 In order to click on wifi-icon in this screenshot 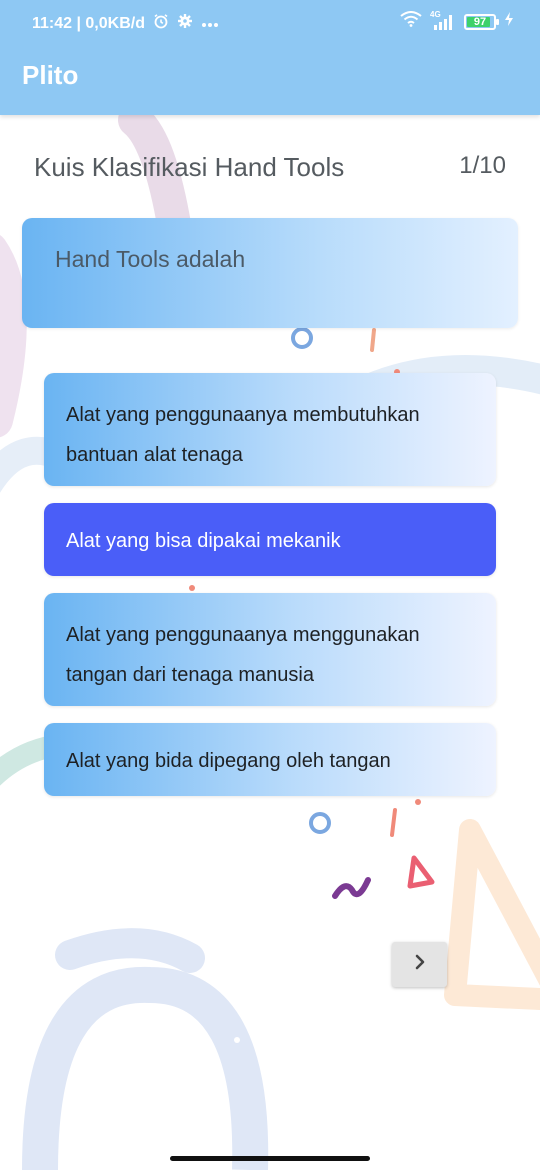, I will do `click(411, 21)`.